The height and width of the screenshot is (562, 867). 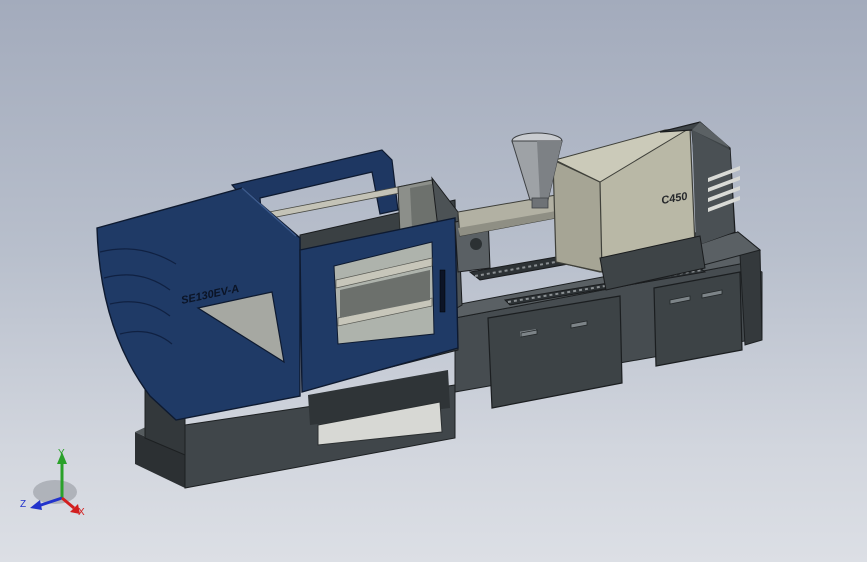 What do you see at coordinates (81, 512) in the screenshot?
I see `x-axis-label: X` at bounding box center [81, 512].